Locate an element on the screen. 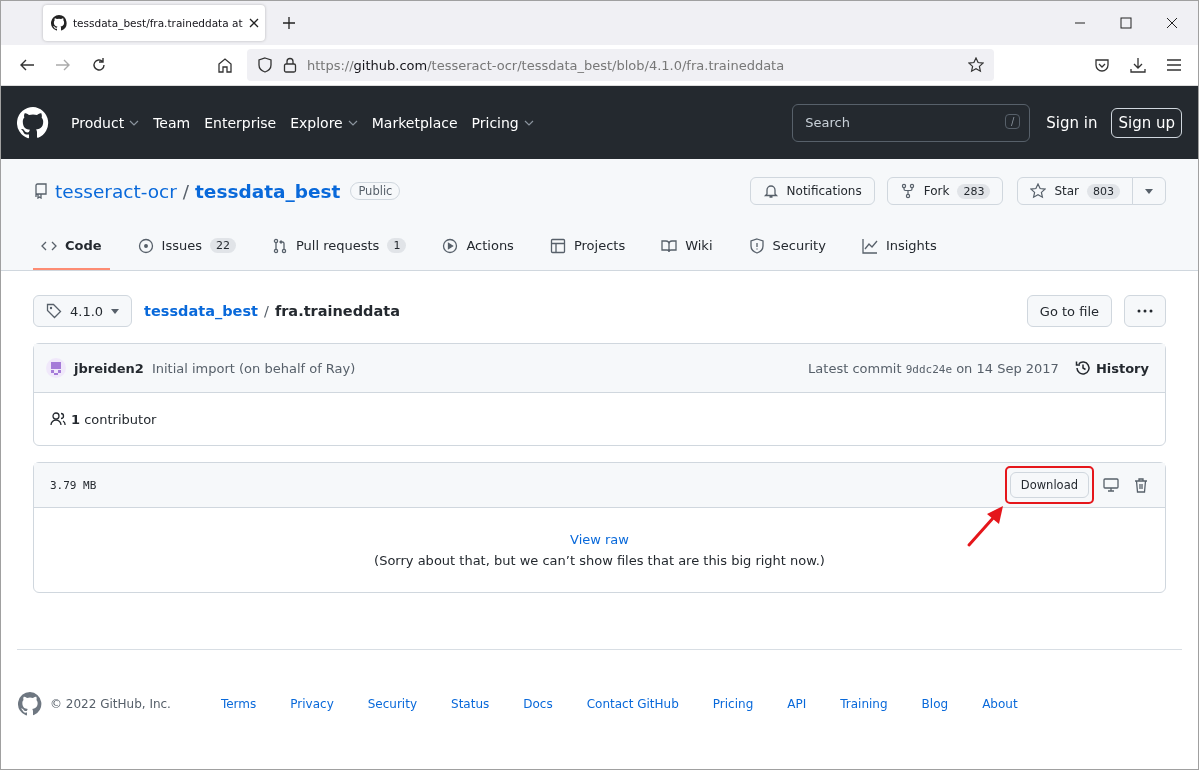 This screenshot has width=1199, height=770. pocket-icon is located at coordinates (1102, 65).